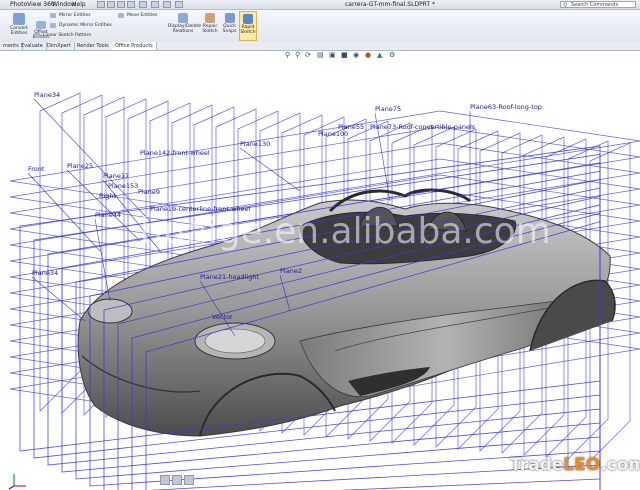 The width and height of the screenshot is (640, 490). Describe the element at coordinates (183, 18) in the screenshot. I see `relations-icon` at that location.